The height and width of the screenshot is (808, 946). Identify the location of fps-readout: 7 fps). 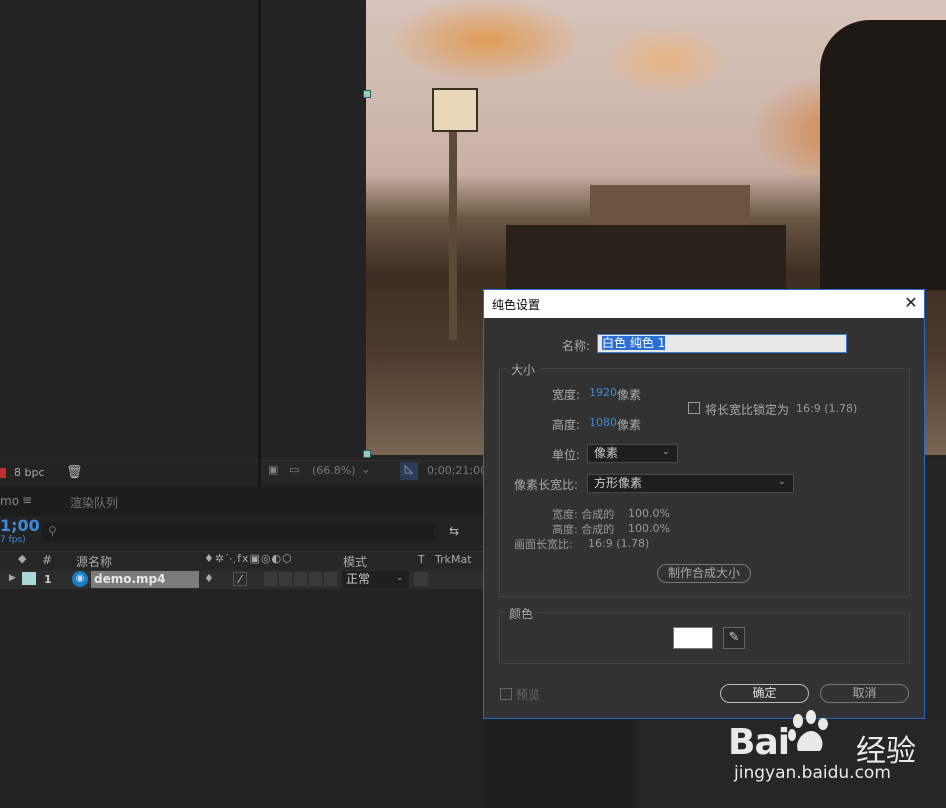
(13, 540).